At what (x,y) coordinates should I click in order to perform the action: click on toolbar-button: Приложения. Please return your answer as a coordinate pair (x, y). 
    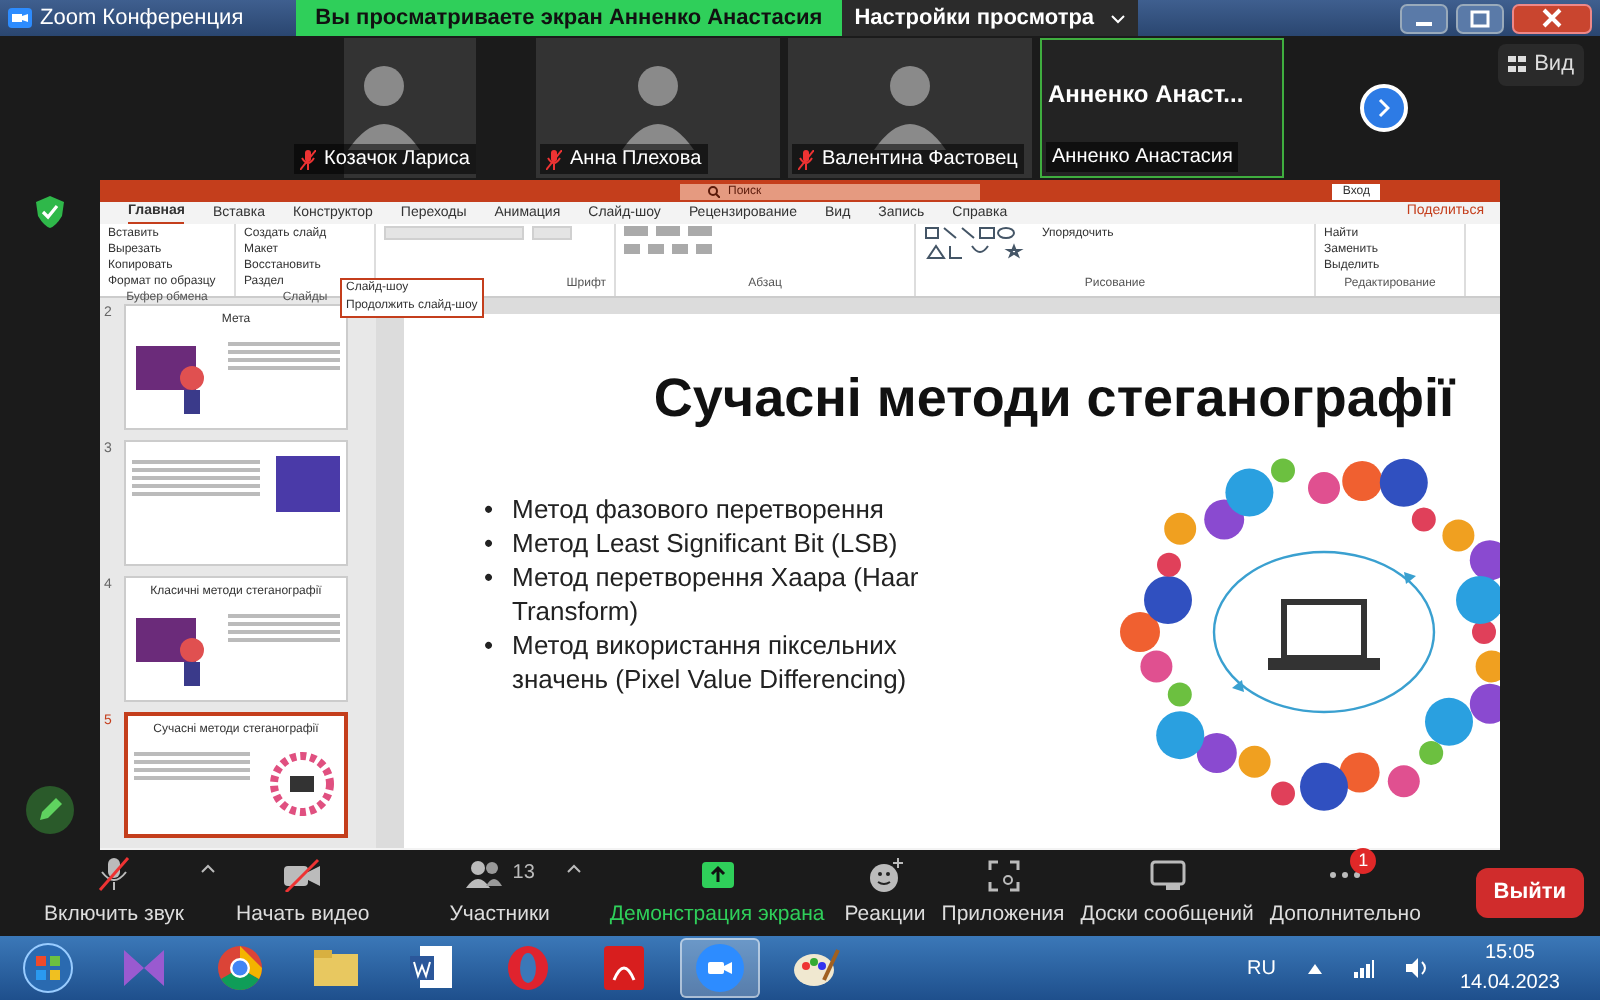
    Looking at the image, I should click on (1003, 893).